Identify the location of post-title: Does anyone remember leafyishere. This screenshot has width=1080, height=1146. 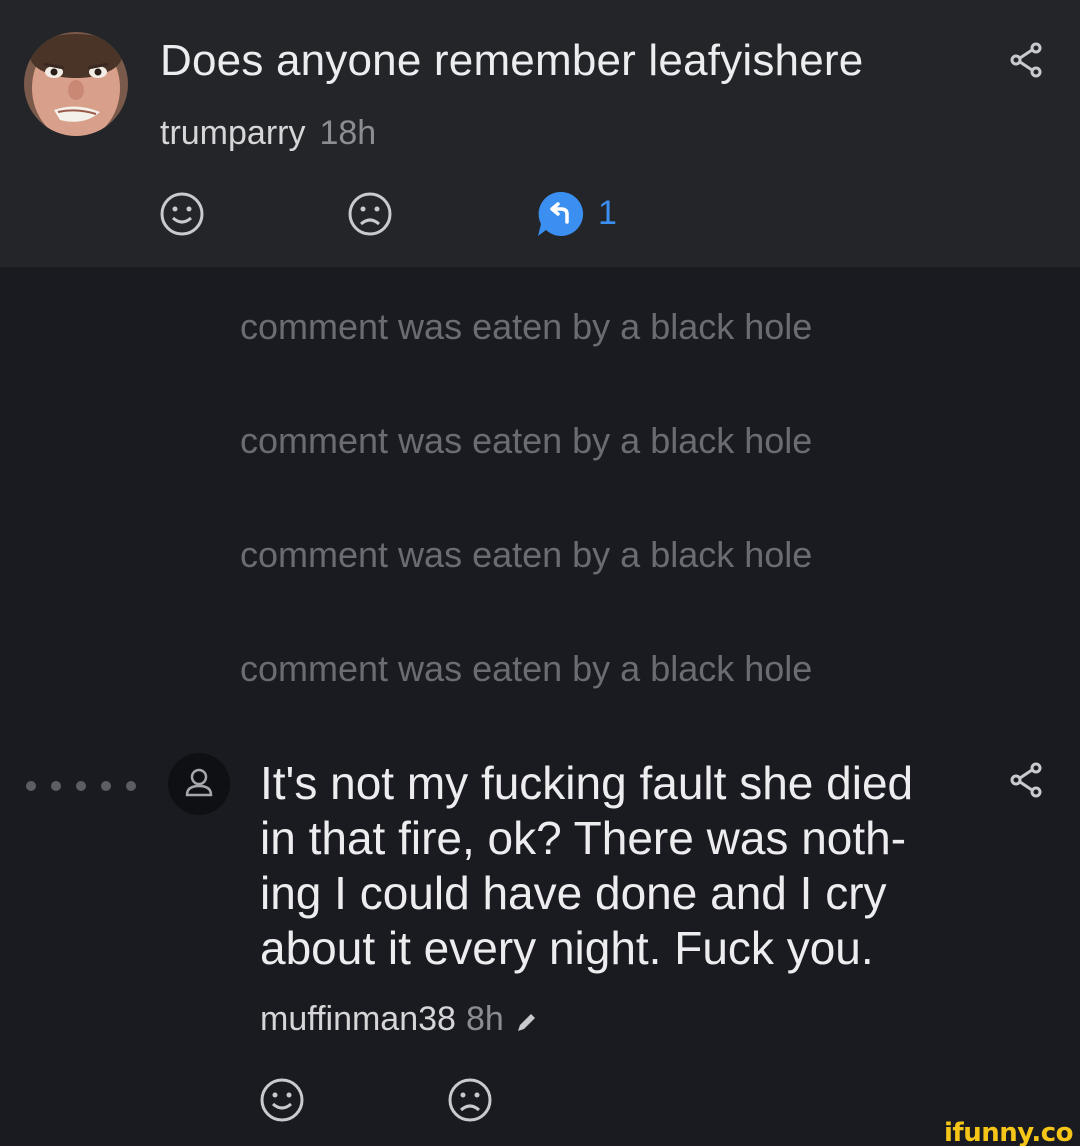
(511, 61).